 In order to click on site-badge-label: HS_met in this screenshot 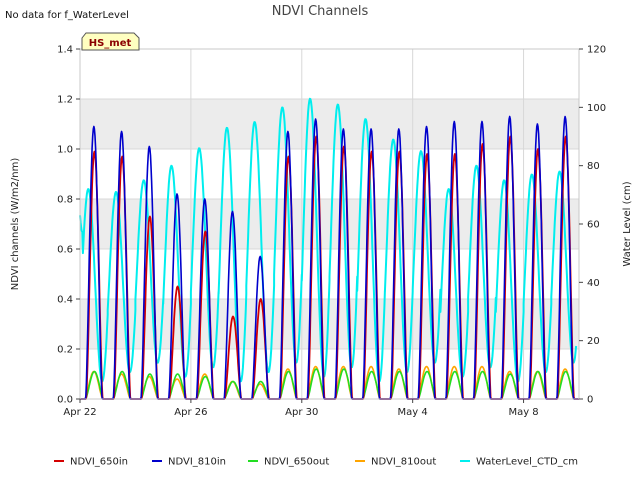, I will do `click(110, 43)`.